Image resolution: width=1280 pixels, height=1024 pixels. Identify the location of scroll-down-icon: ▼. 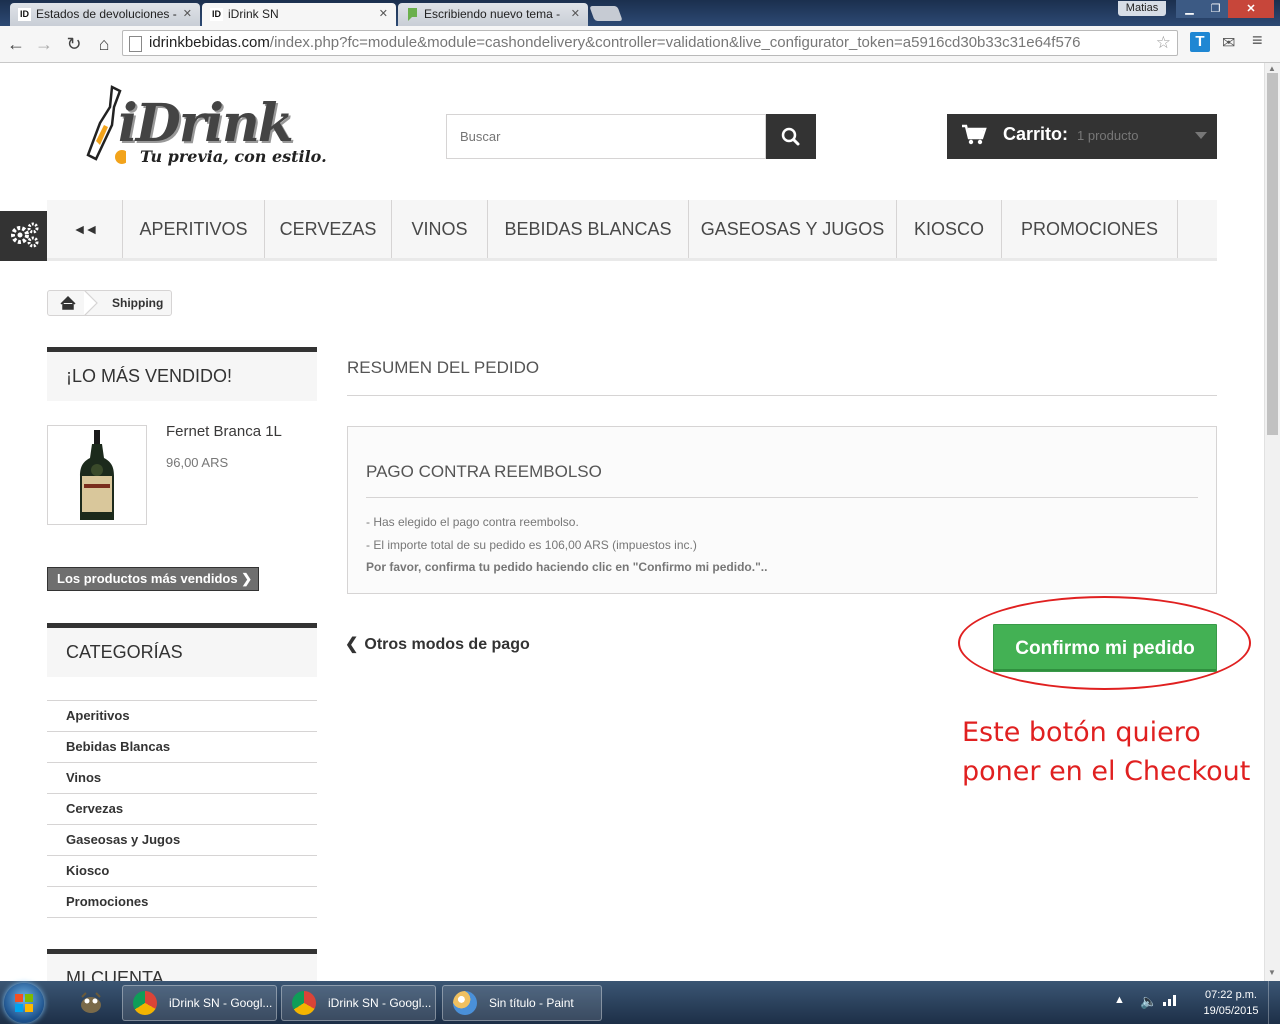
(1272, 972).